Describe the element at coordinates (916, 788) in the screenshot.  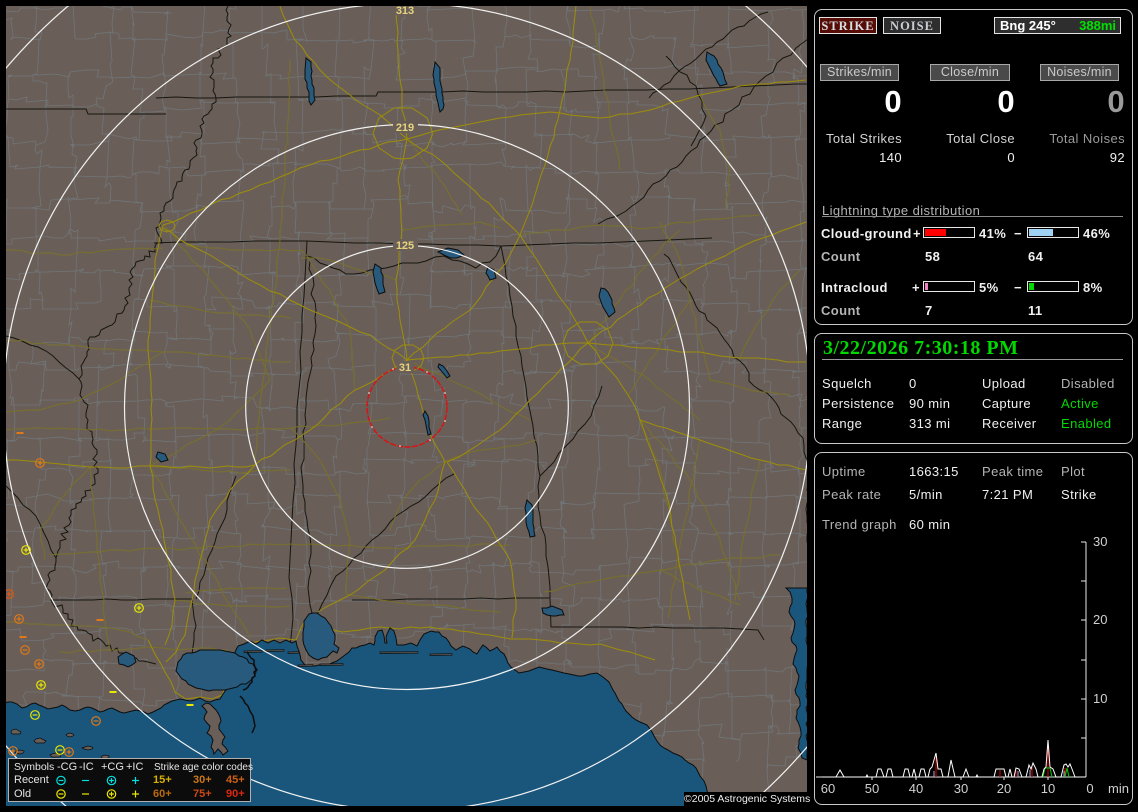
I see `svg-text: 40` at that location.